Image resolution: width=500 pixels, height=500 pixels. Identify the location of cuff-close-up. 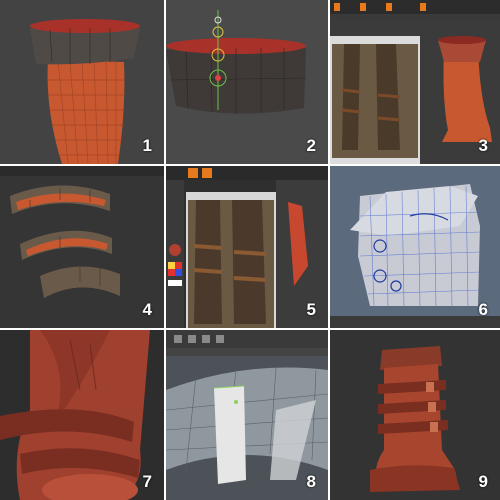
(236, 62).